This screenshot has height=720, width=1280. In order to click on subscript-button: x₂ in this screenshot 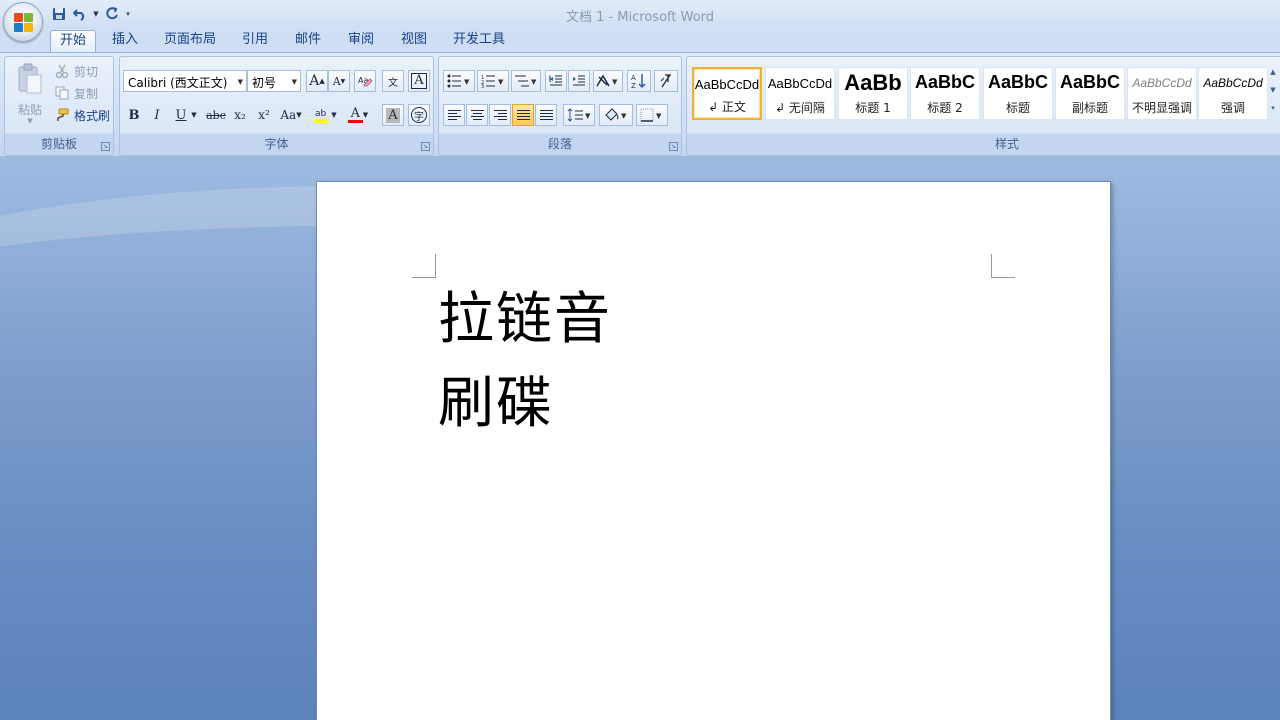, I will do `click(240, 115)`.